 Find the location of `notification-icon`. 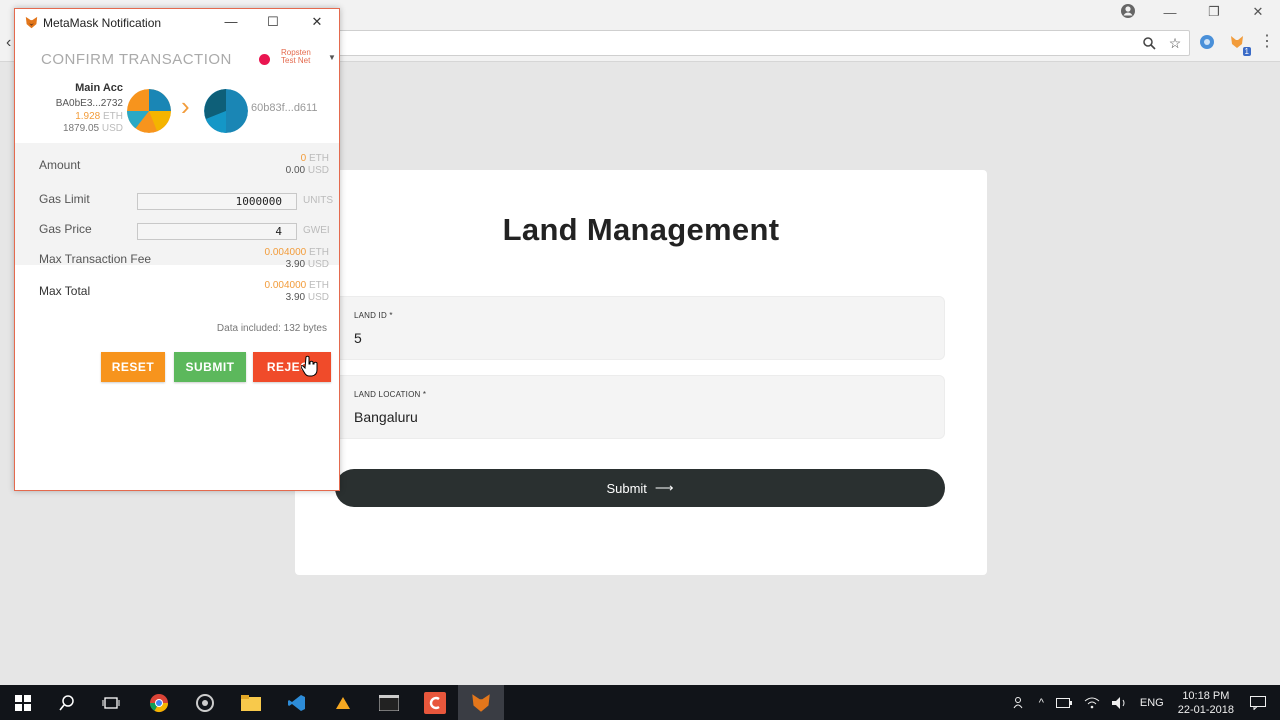

notification-icon is located at coordinates (1258, 702).